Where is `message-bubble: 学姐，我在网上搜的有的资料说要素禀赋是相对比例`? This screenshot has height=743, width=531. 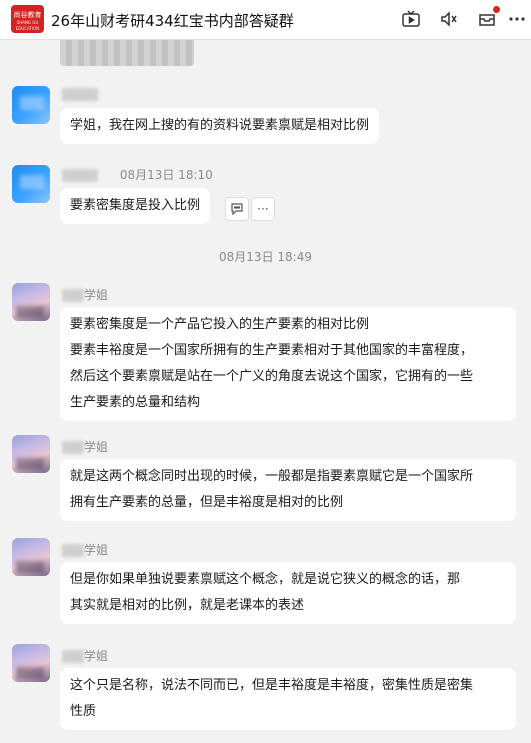 message-bubble: 学姐，我在网上搜的有的资料说要素禀赋是相对比例 is located at coordinates (220, 126).